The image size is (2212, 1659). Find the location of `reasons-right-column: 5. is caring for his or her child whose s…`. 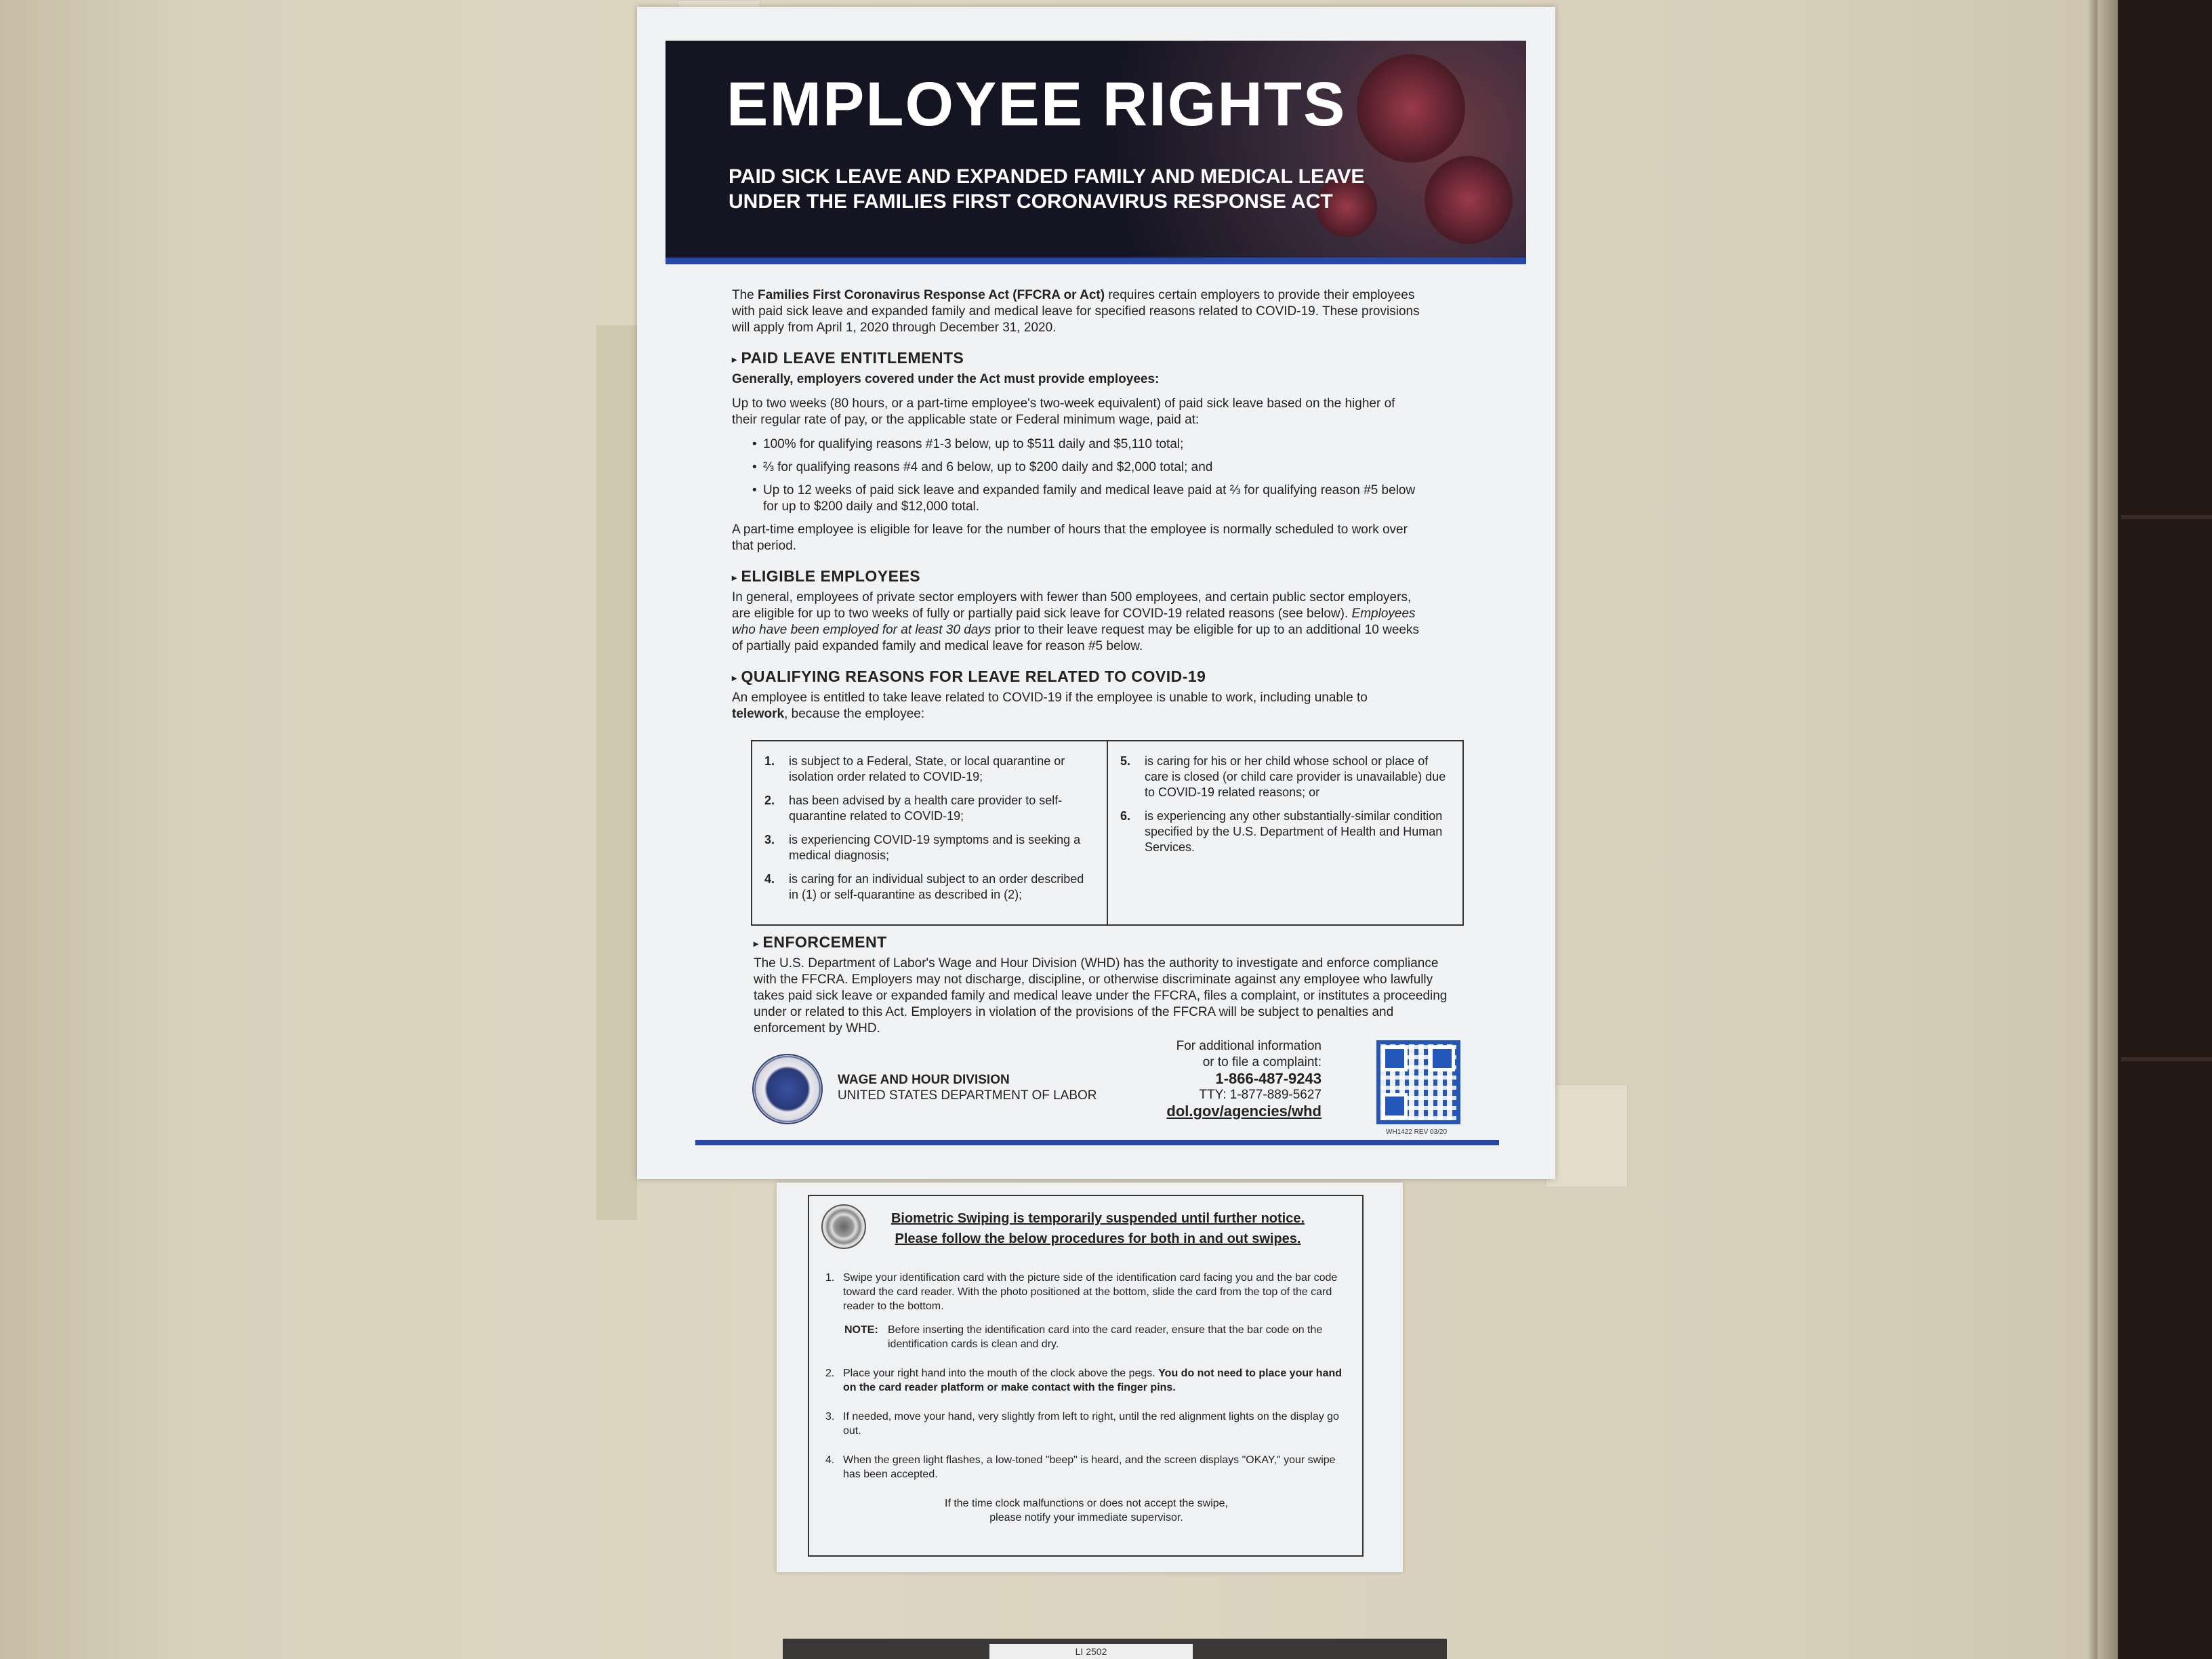

reasons-right-column: 5. is caring for his or her child whose s… is located at coordinates (1284, 832).